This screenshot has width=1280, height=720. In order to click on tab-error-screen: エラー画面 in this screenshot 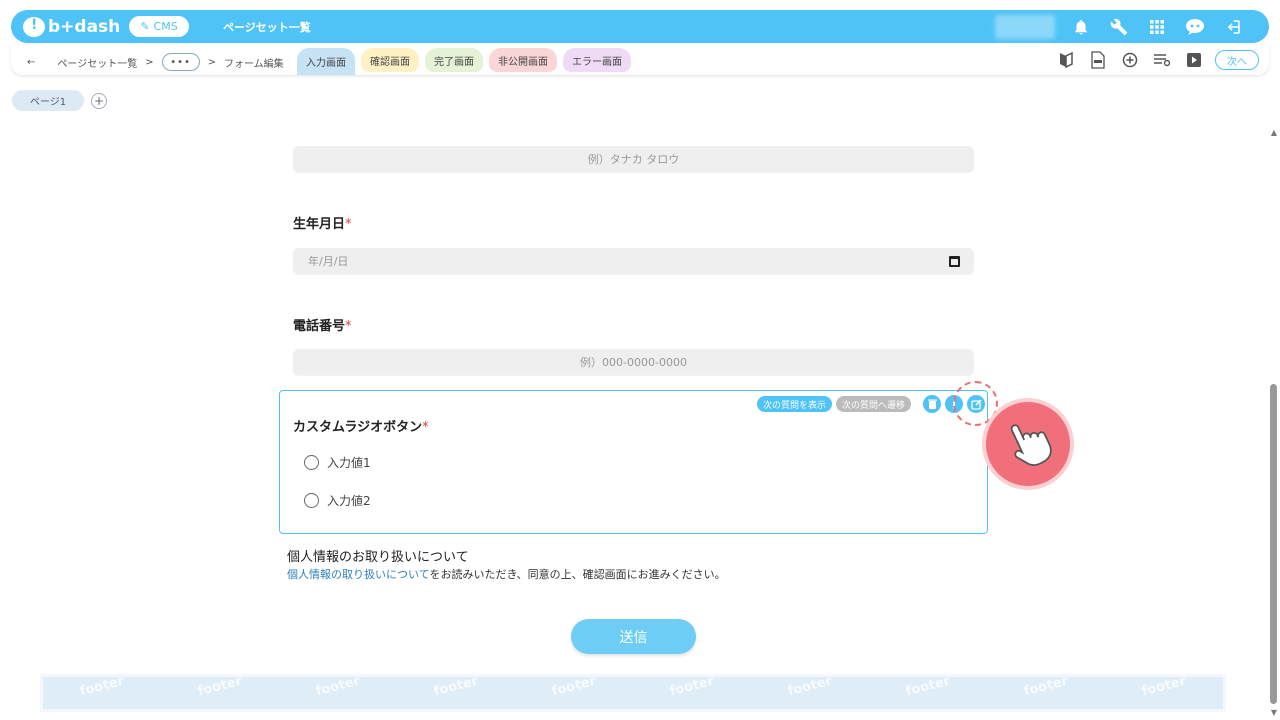, I will do `click(597, 60)`.